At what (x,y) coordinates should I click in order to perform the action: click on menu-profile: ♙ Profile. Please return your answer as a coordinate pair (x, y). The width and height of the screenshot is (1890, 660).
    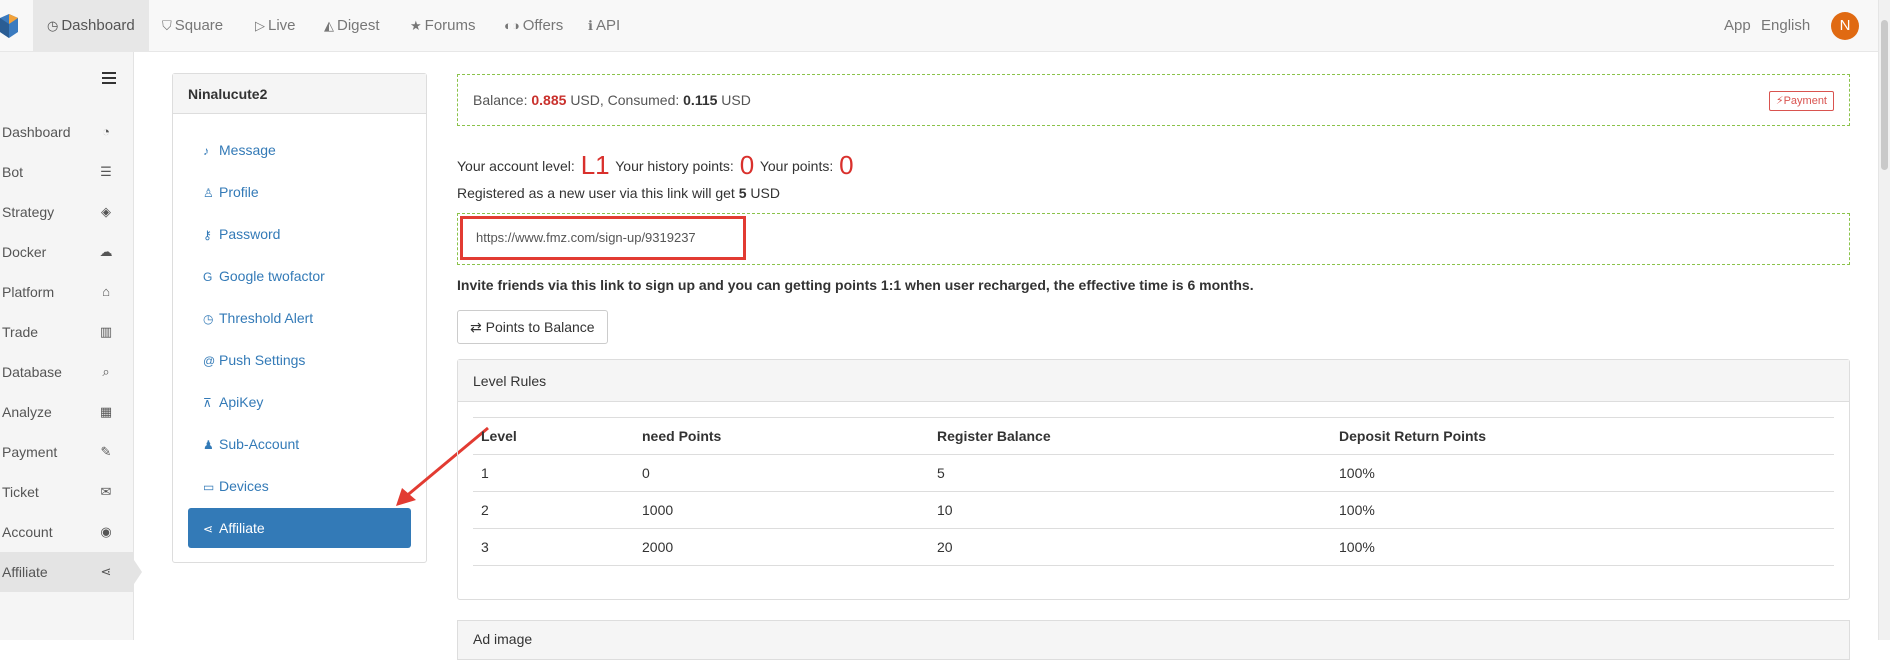
    Looking at the image, I should click on (299, 192).